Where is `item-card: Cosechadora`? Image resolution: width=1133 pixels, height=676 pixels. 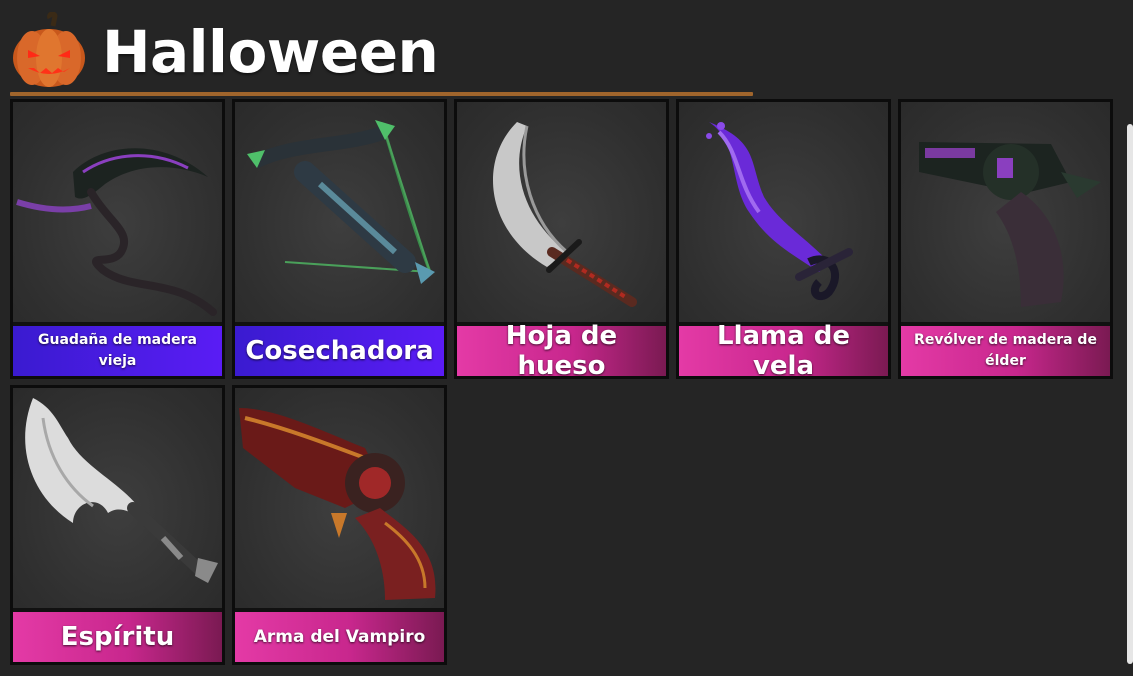 item-card: Cosechadora is located at coordinates (339, 239).